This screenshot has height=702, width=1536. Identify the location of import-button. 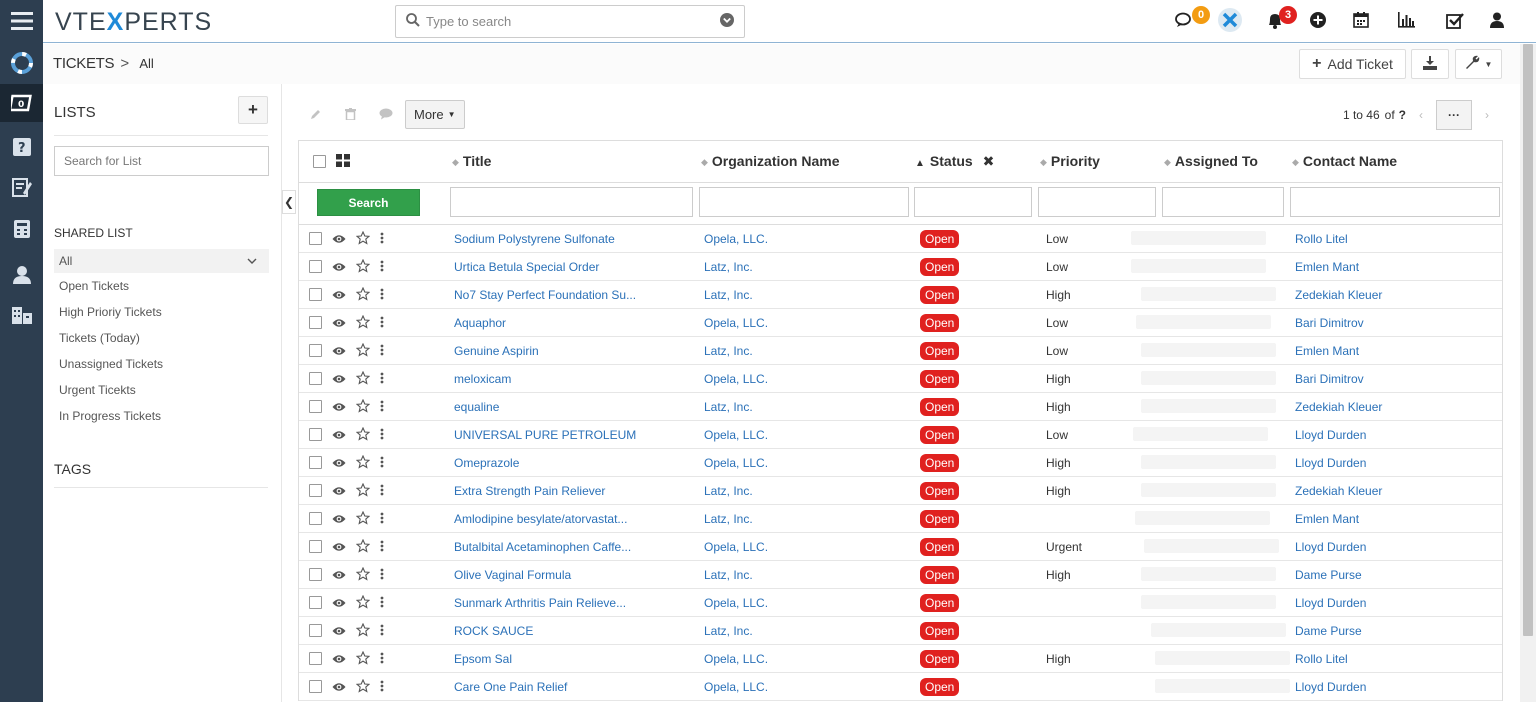
(1430, 64).